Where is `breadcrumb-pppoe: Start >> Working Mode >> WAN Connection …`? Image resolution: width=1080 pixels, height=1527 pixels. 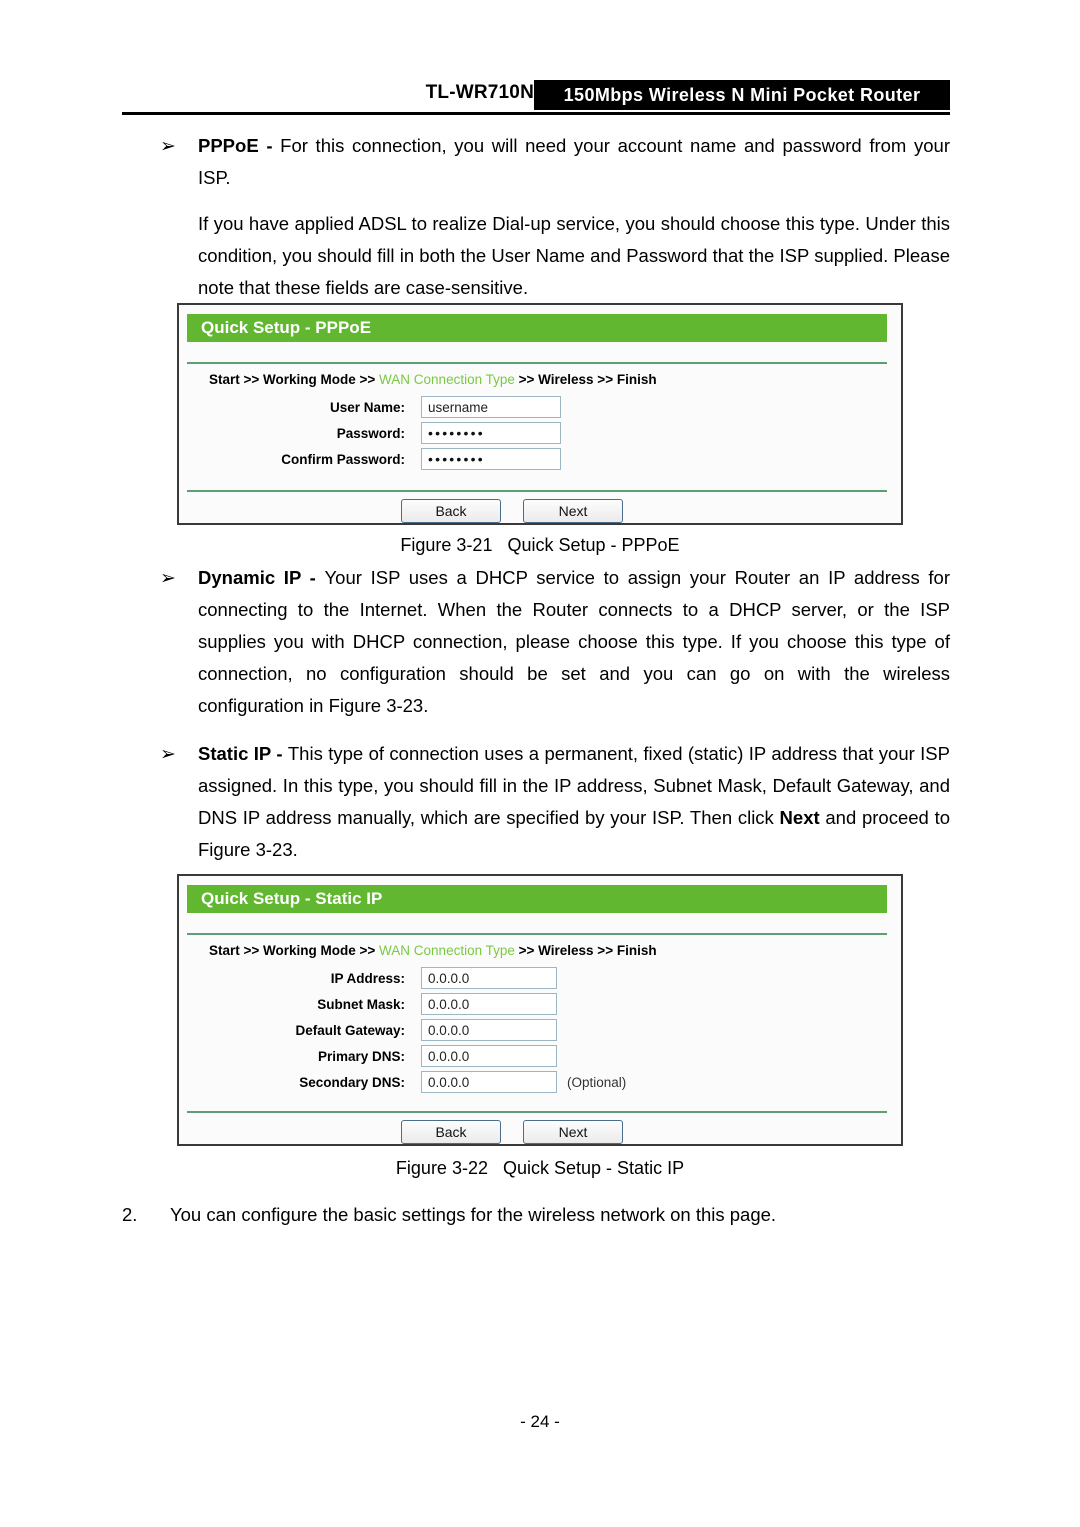 breadcrumb-pppoe: Start >> Working Mode >> WAN Connection … is located at coordinates (433, 379).